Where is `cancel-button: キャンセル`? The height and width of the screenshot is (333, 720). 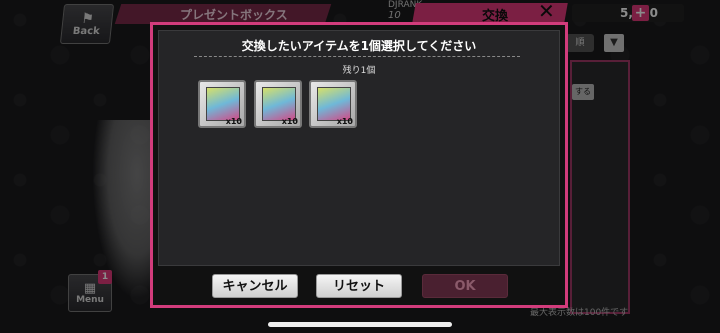 cancel-button: キャンセル is located at coordinates (255, 286).